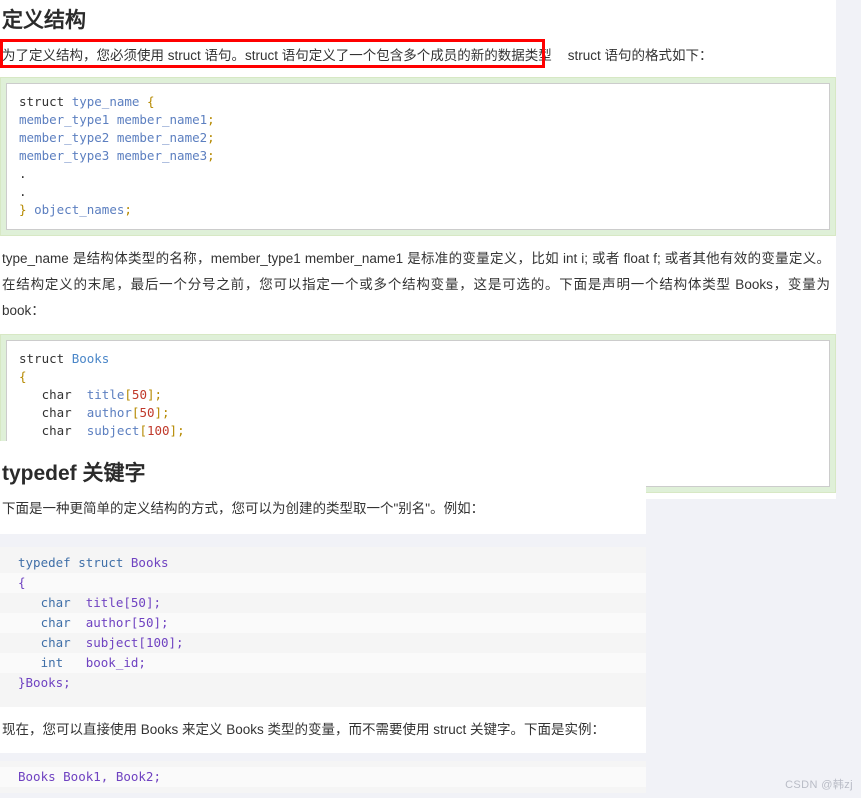  What do you see at coordinates (74, 473) in the screenshot?
I see `page-title-typedef: typedef 关键字` at bounding box center [74, 473].